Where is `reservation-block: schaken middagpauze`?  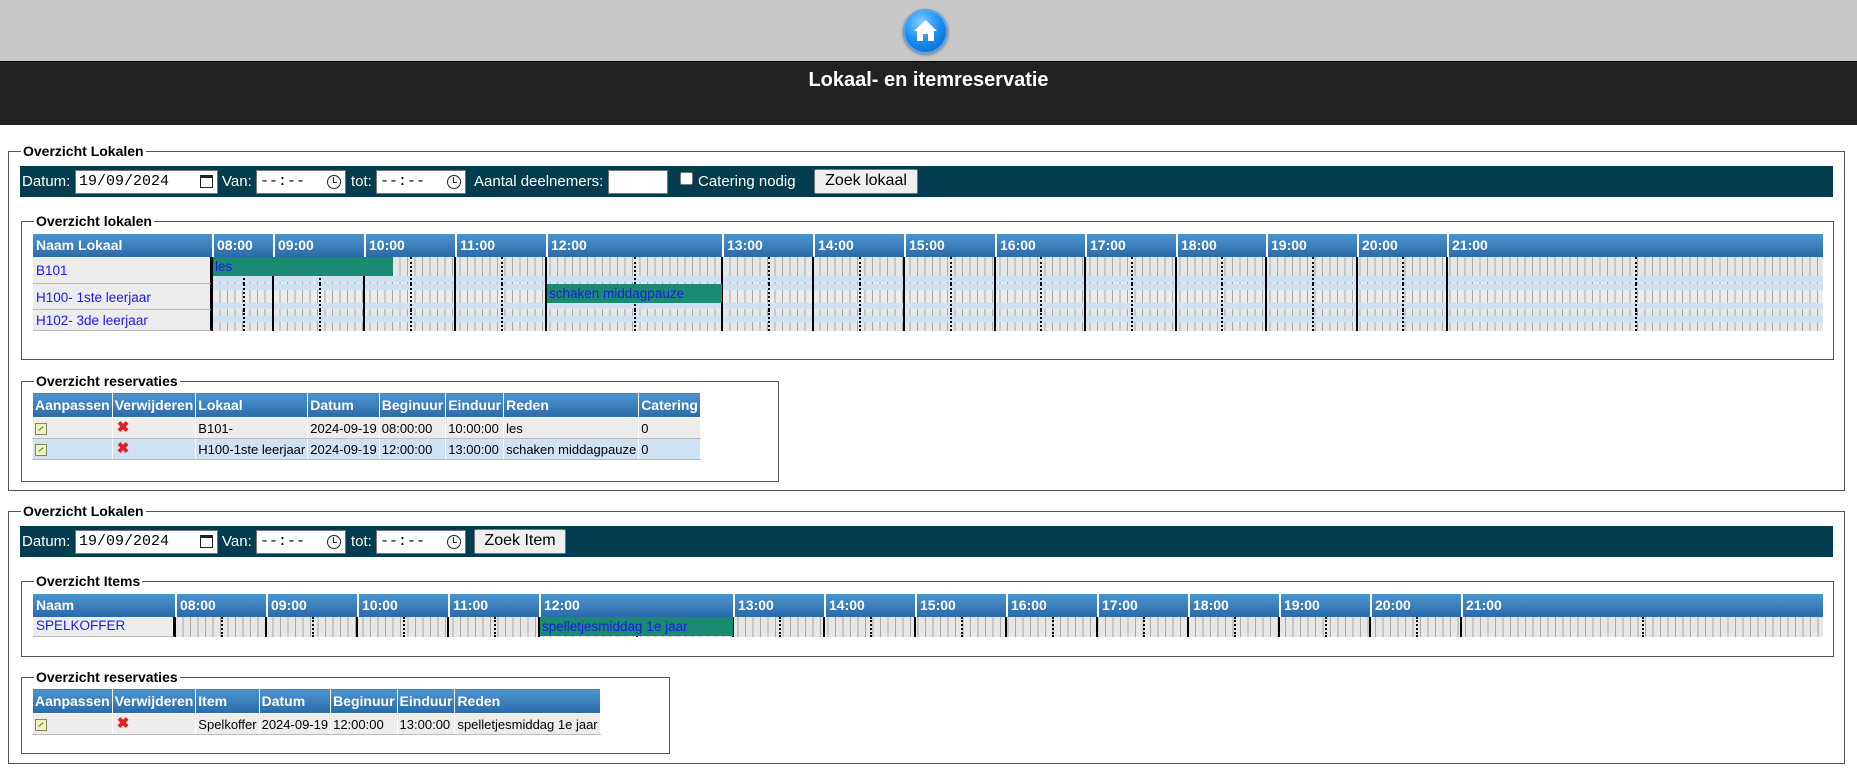
reservation-block: schaken middagpauze is located at coordinates (634, 293).